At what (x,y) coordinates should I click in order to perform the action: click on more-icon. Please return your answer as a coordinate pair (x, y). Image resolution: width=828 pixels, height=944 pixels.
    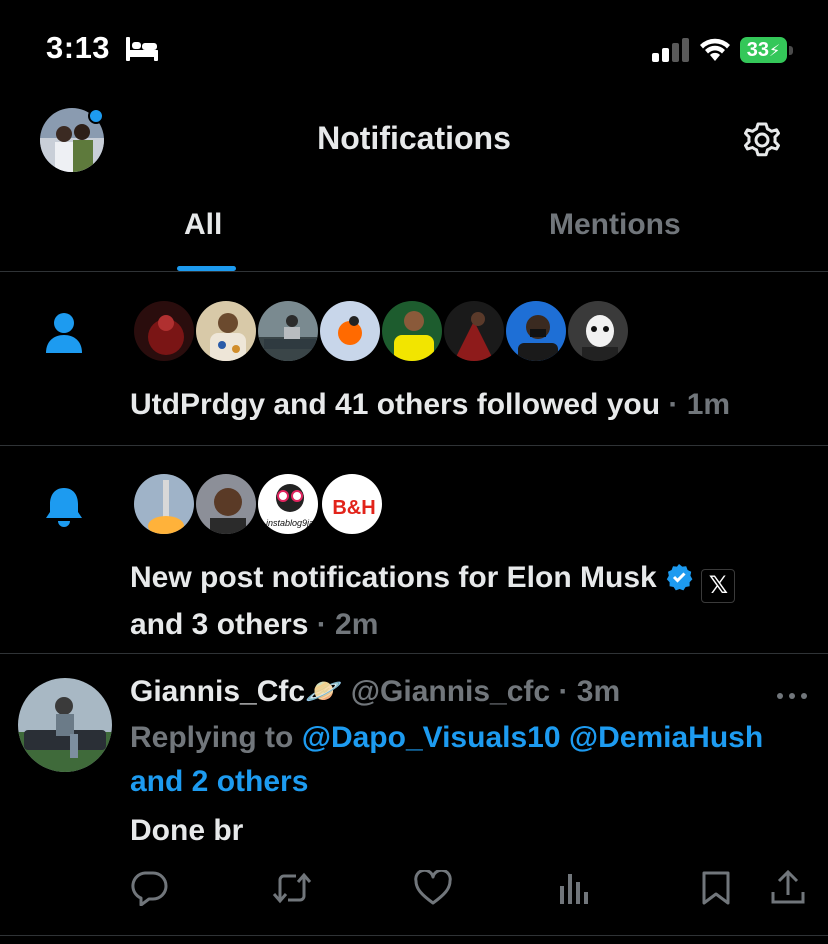
    Looking at the image, I should click on (792, 697).